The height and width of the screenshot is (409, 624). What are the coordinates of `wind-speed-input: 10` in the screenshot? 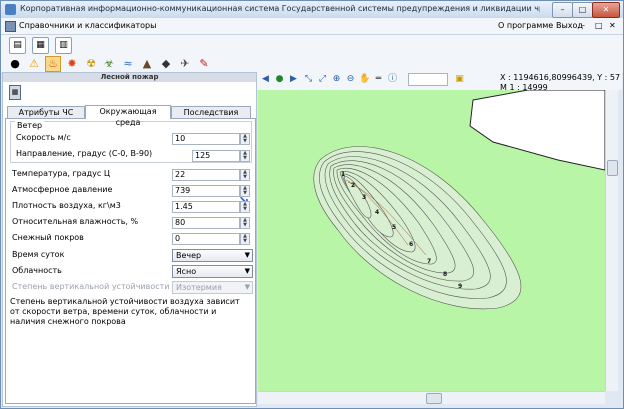 It's located at (206, 139).